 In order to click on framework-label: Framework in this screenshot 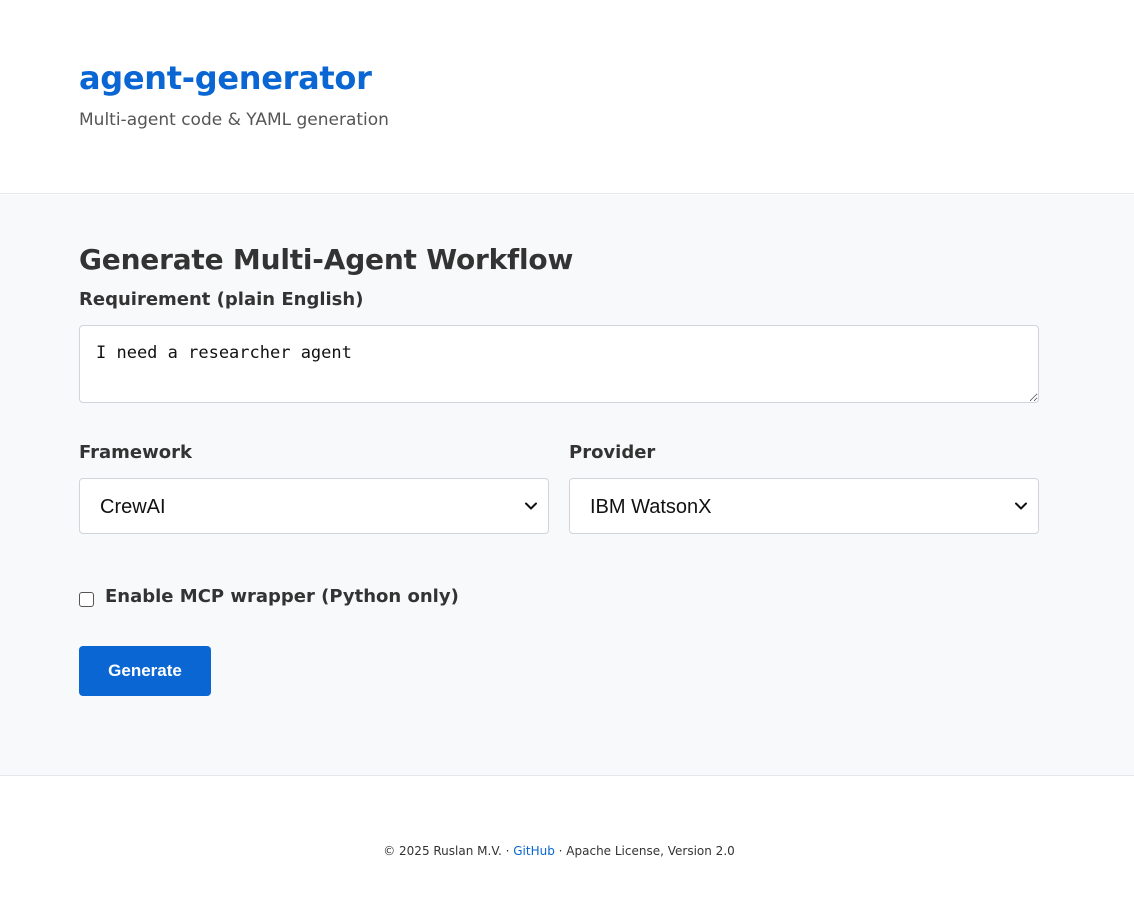, I will do `click(135, 452)`.